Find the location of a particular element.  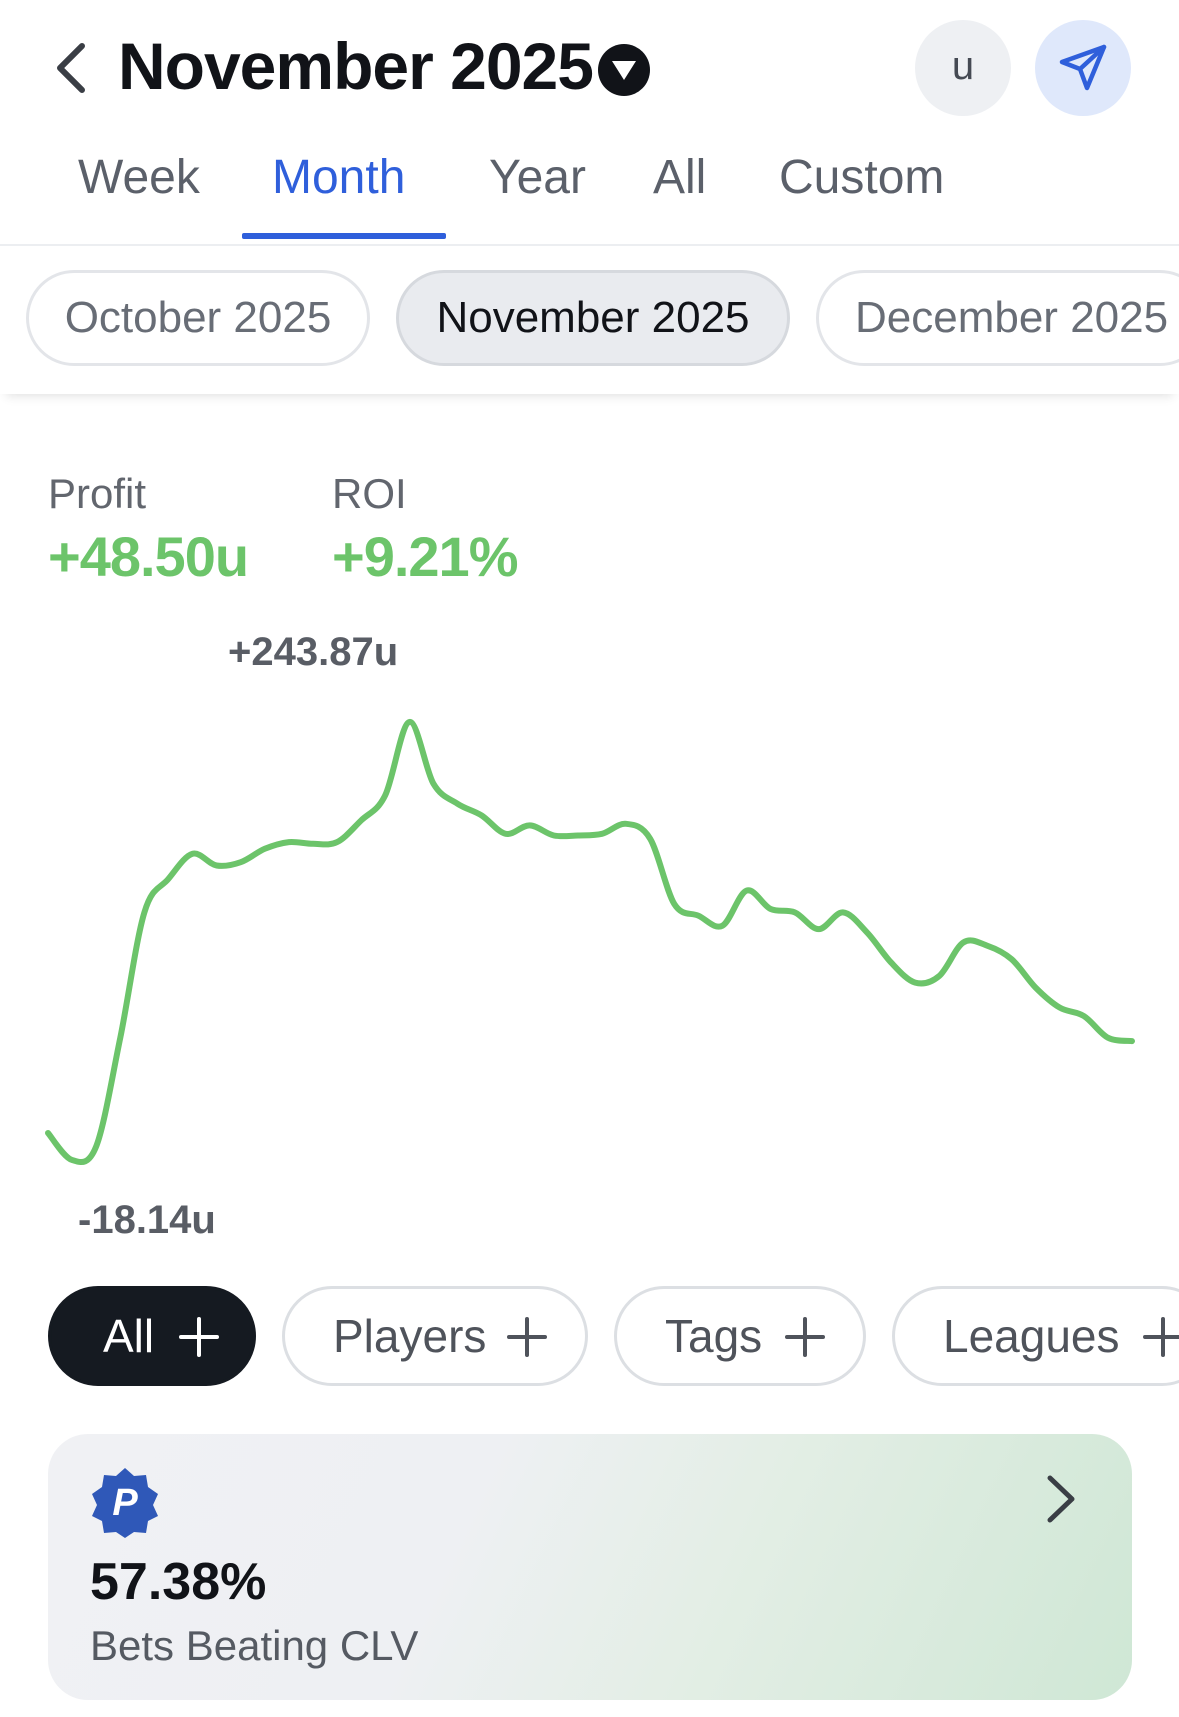

p-badge-icon: P is located at coordinates (125, 1503).